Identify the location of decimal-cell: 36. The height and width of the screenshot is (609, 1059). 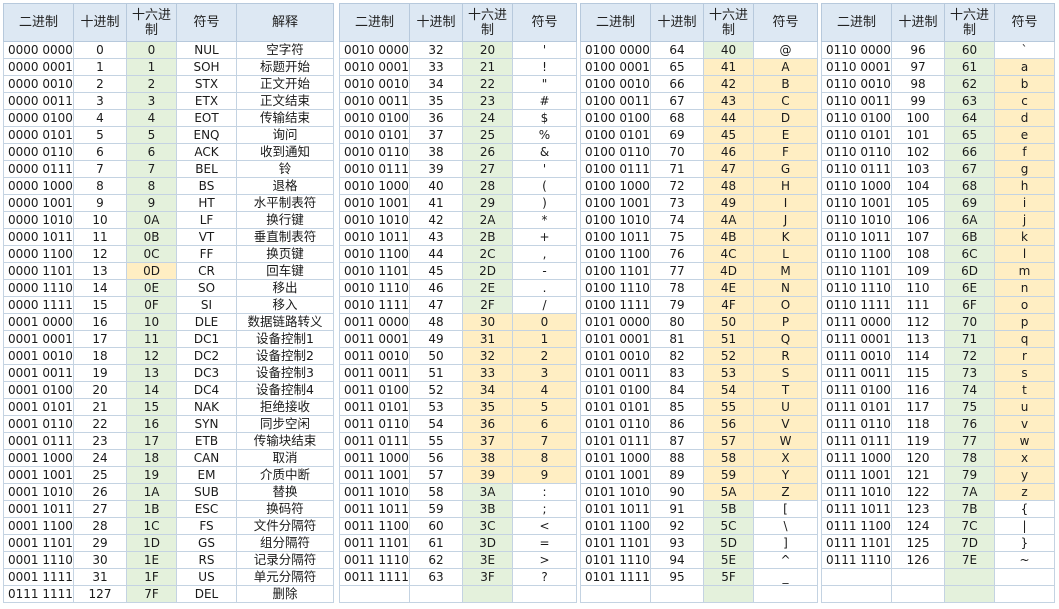
(436, 118).